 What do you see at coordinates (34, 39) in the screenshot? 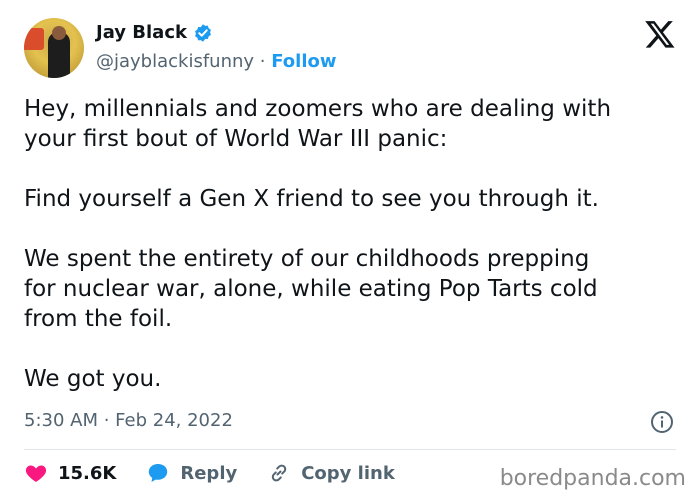
I see `avatar-sign` at bounding box center [34, 39].